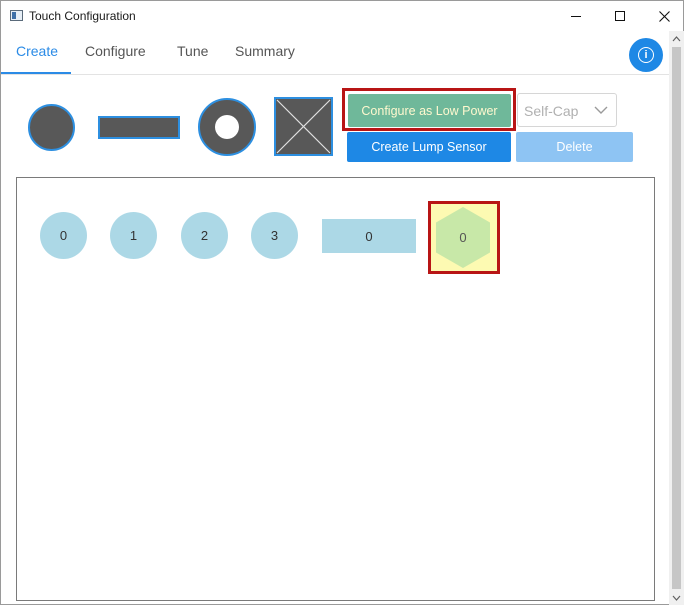  Describe the element at coordinates (274, 235) in the screenshot. I see `button-sensor-3: 3` at that location.